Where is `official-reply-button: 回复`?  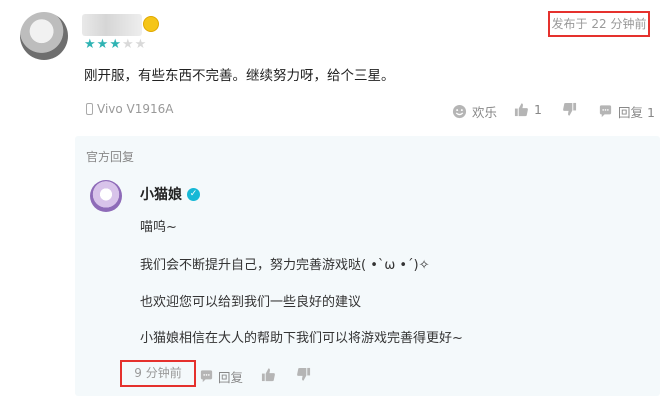
official-reply-button: 回复 is located at coordinates (221, 376).